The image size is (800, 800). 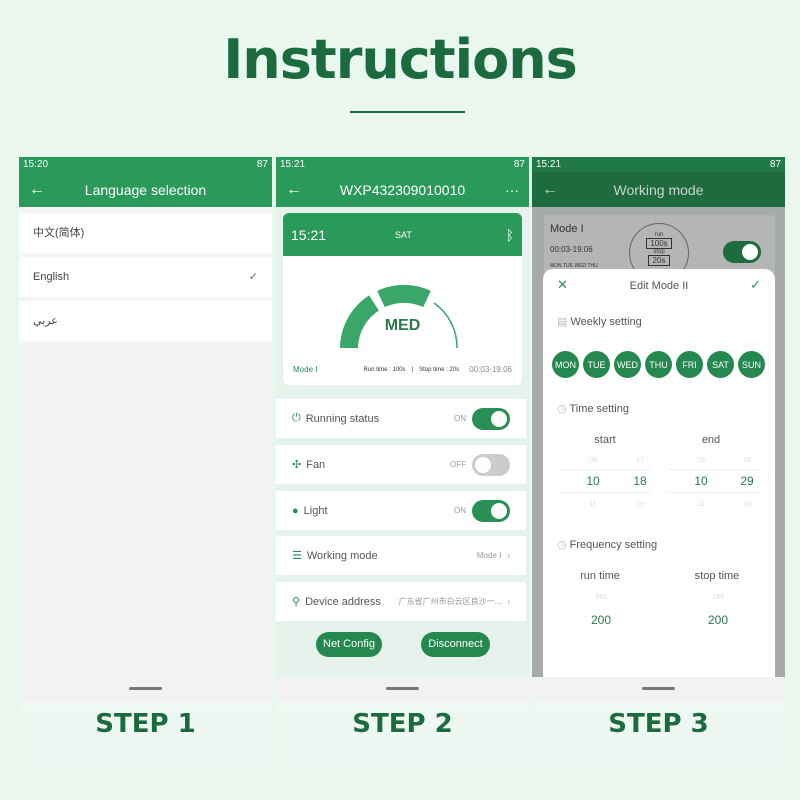 I want to click on day-button: SAT, so click(x=720, y=364).